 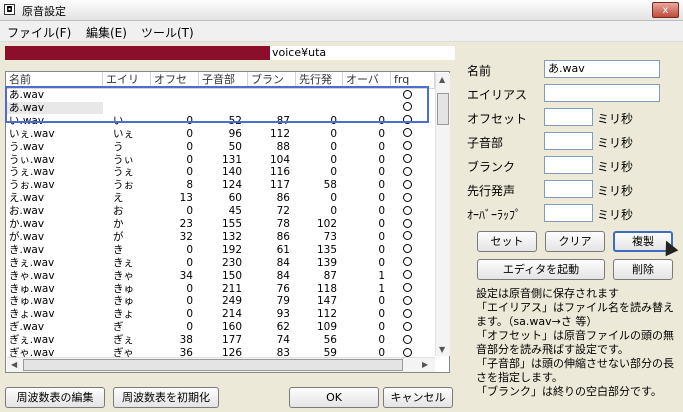 I want to click on window-title: 原音設定, so click(x=44, y=11).